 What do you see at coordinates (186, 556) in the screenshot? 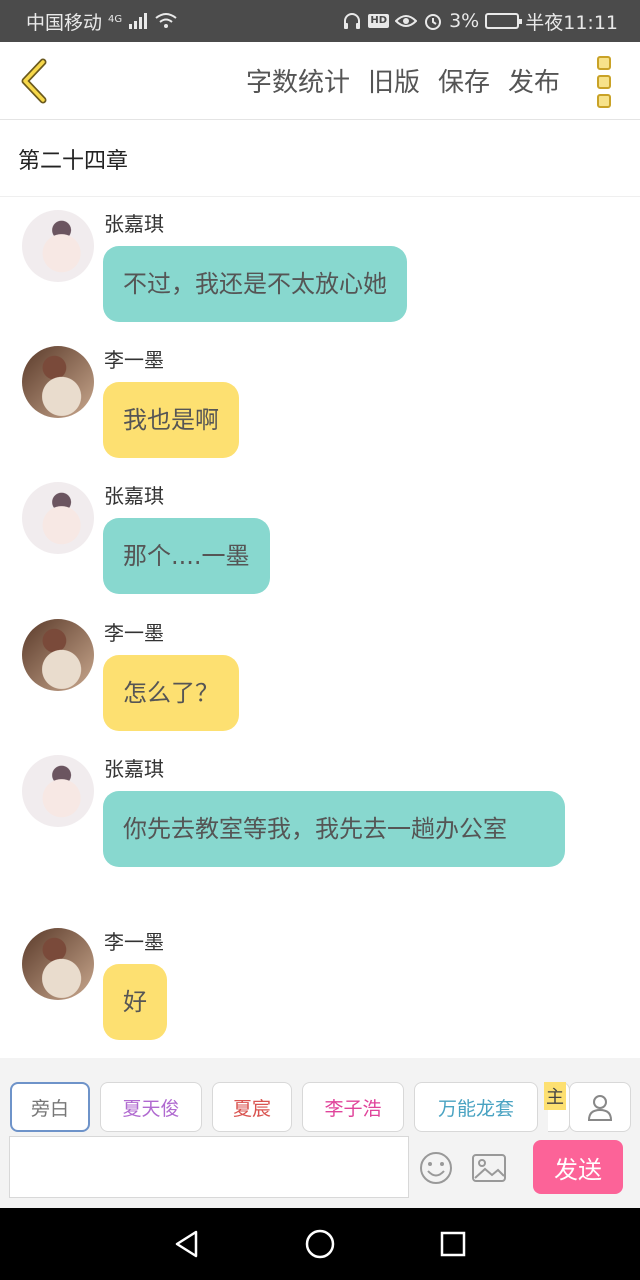
I see `message-bubble: 那个....一墨` at bounding box center [186, 556].